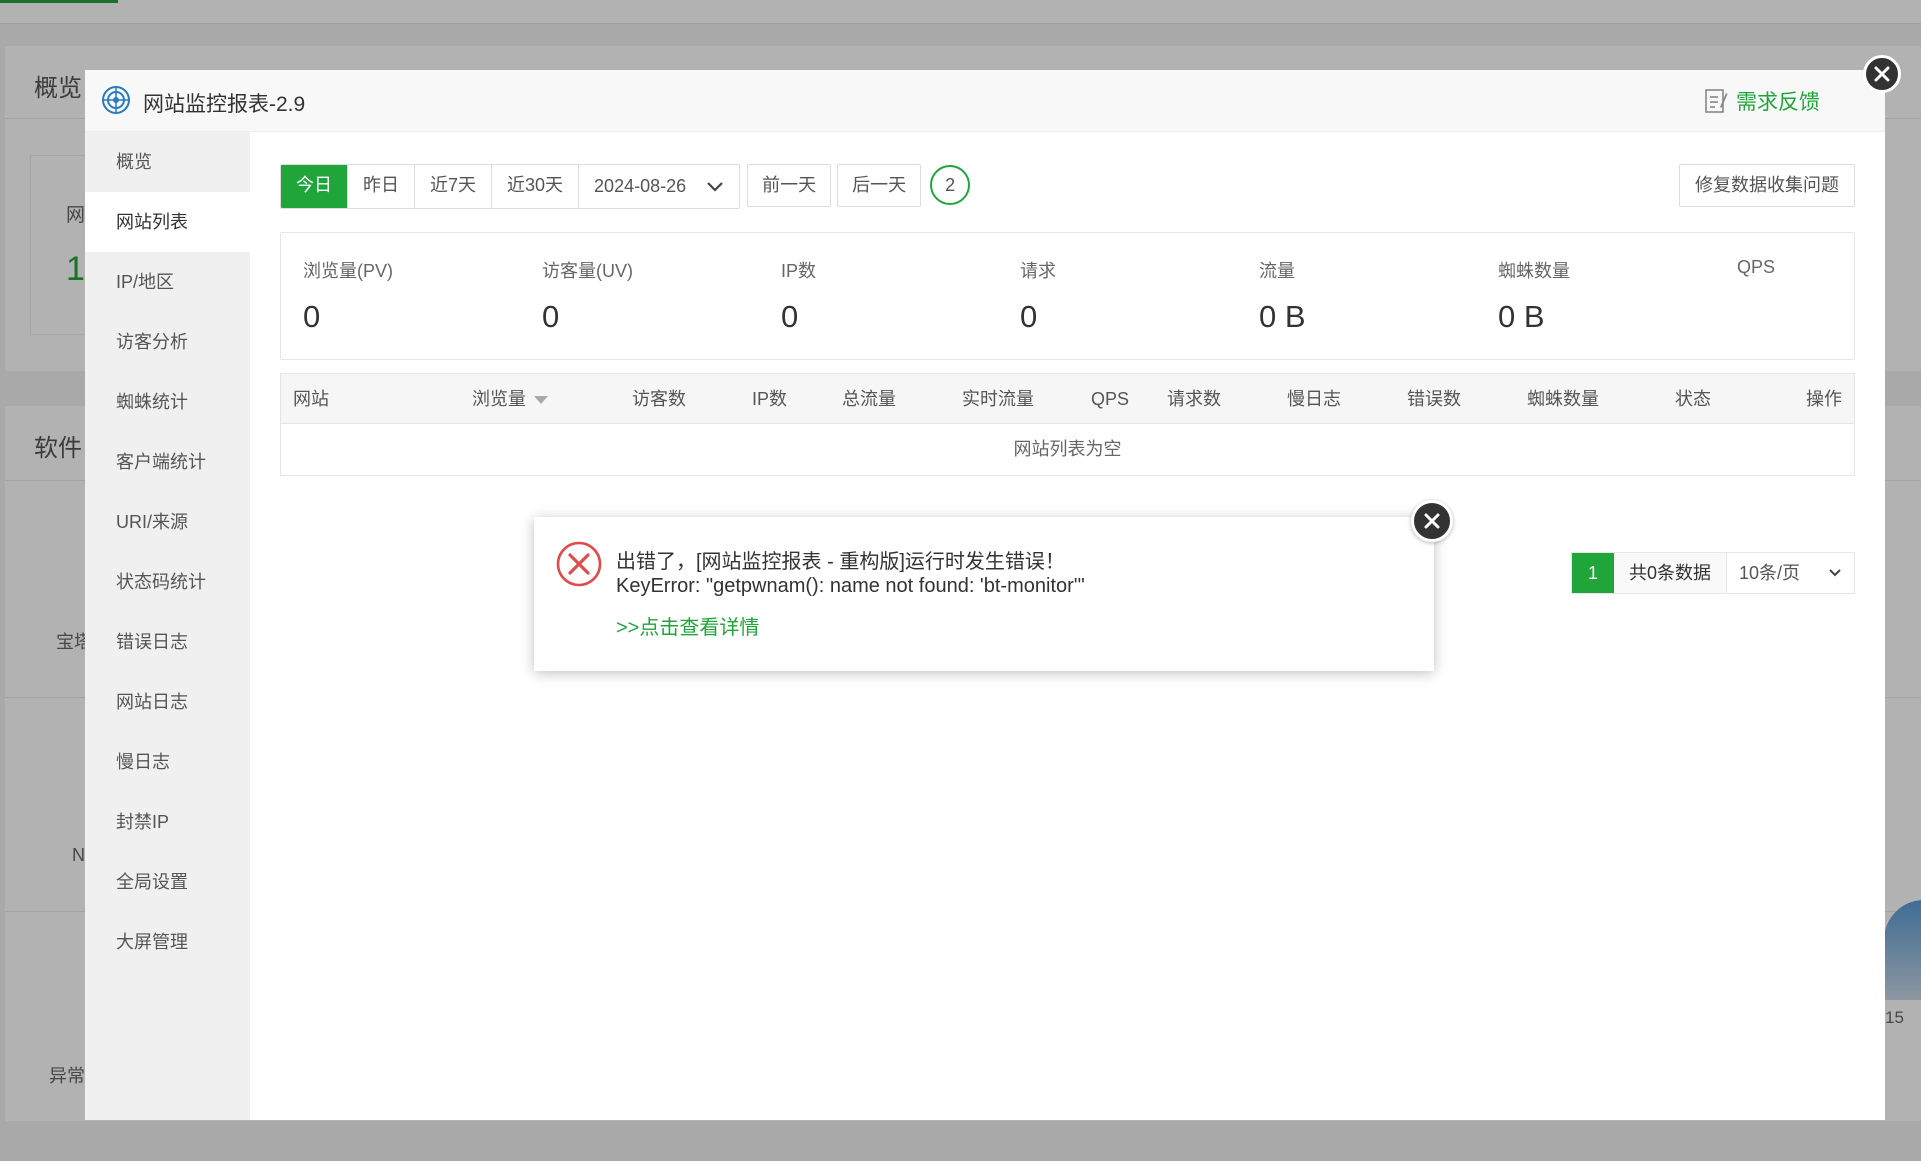  I want to click on stat-qps: QPS, so click(1756, 275).